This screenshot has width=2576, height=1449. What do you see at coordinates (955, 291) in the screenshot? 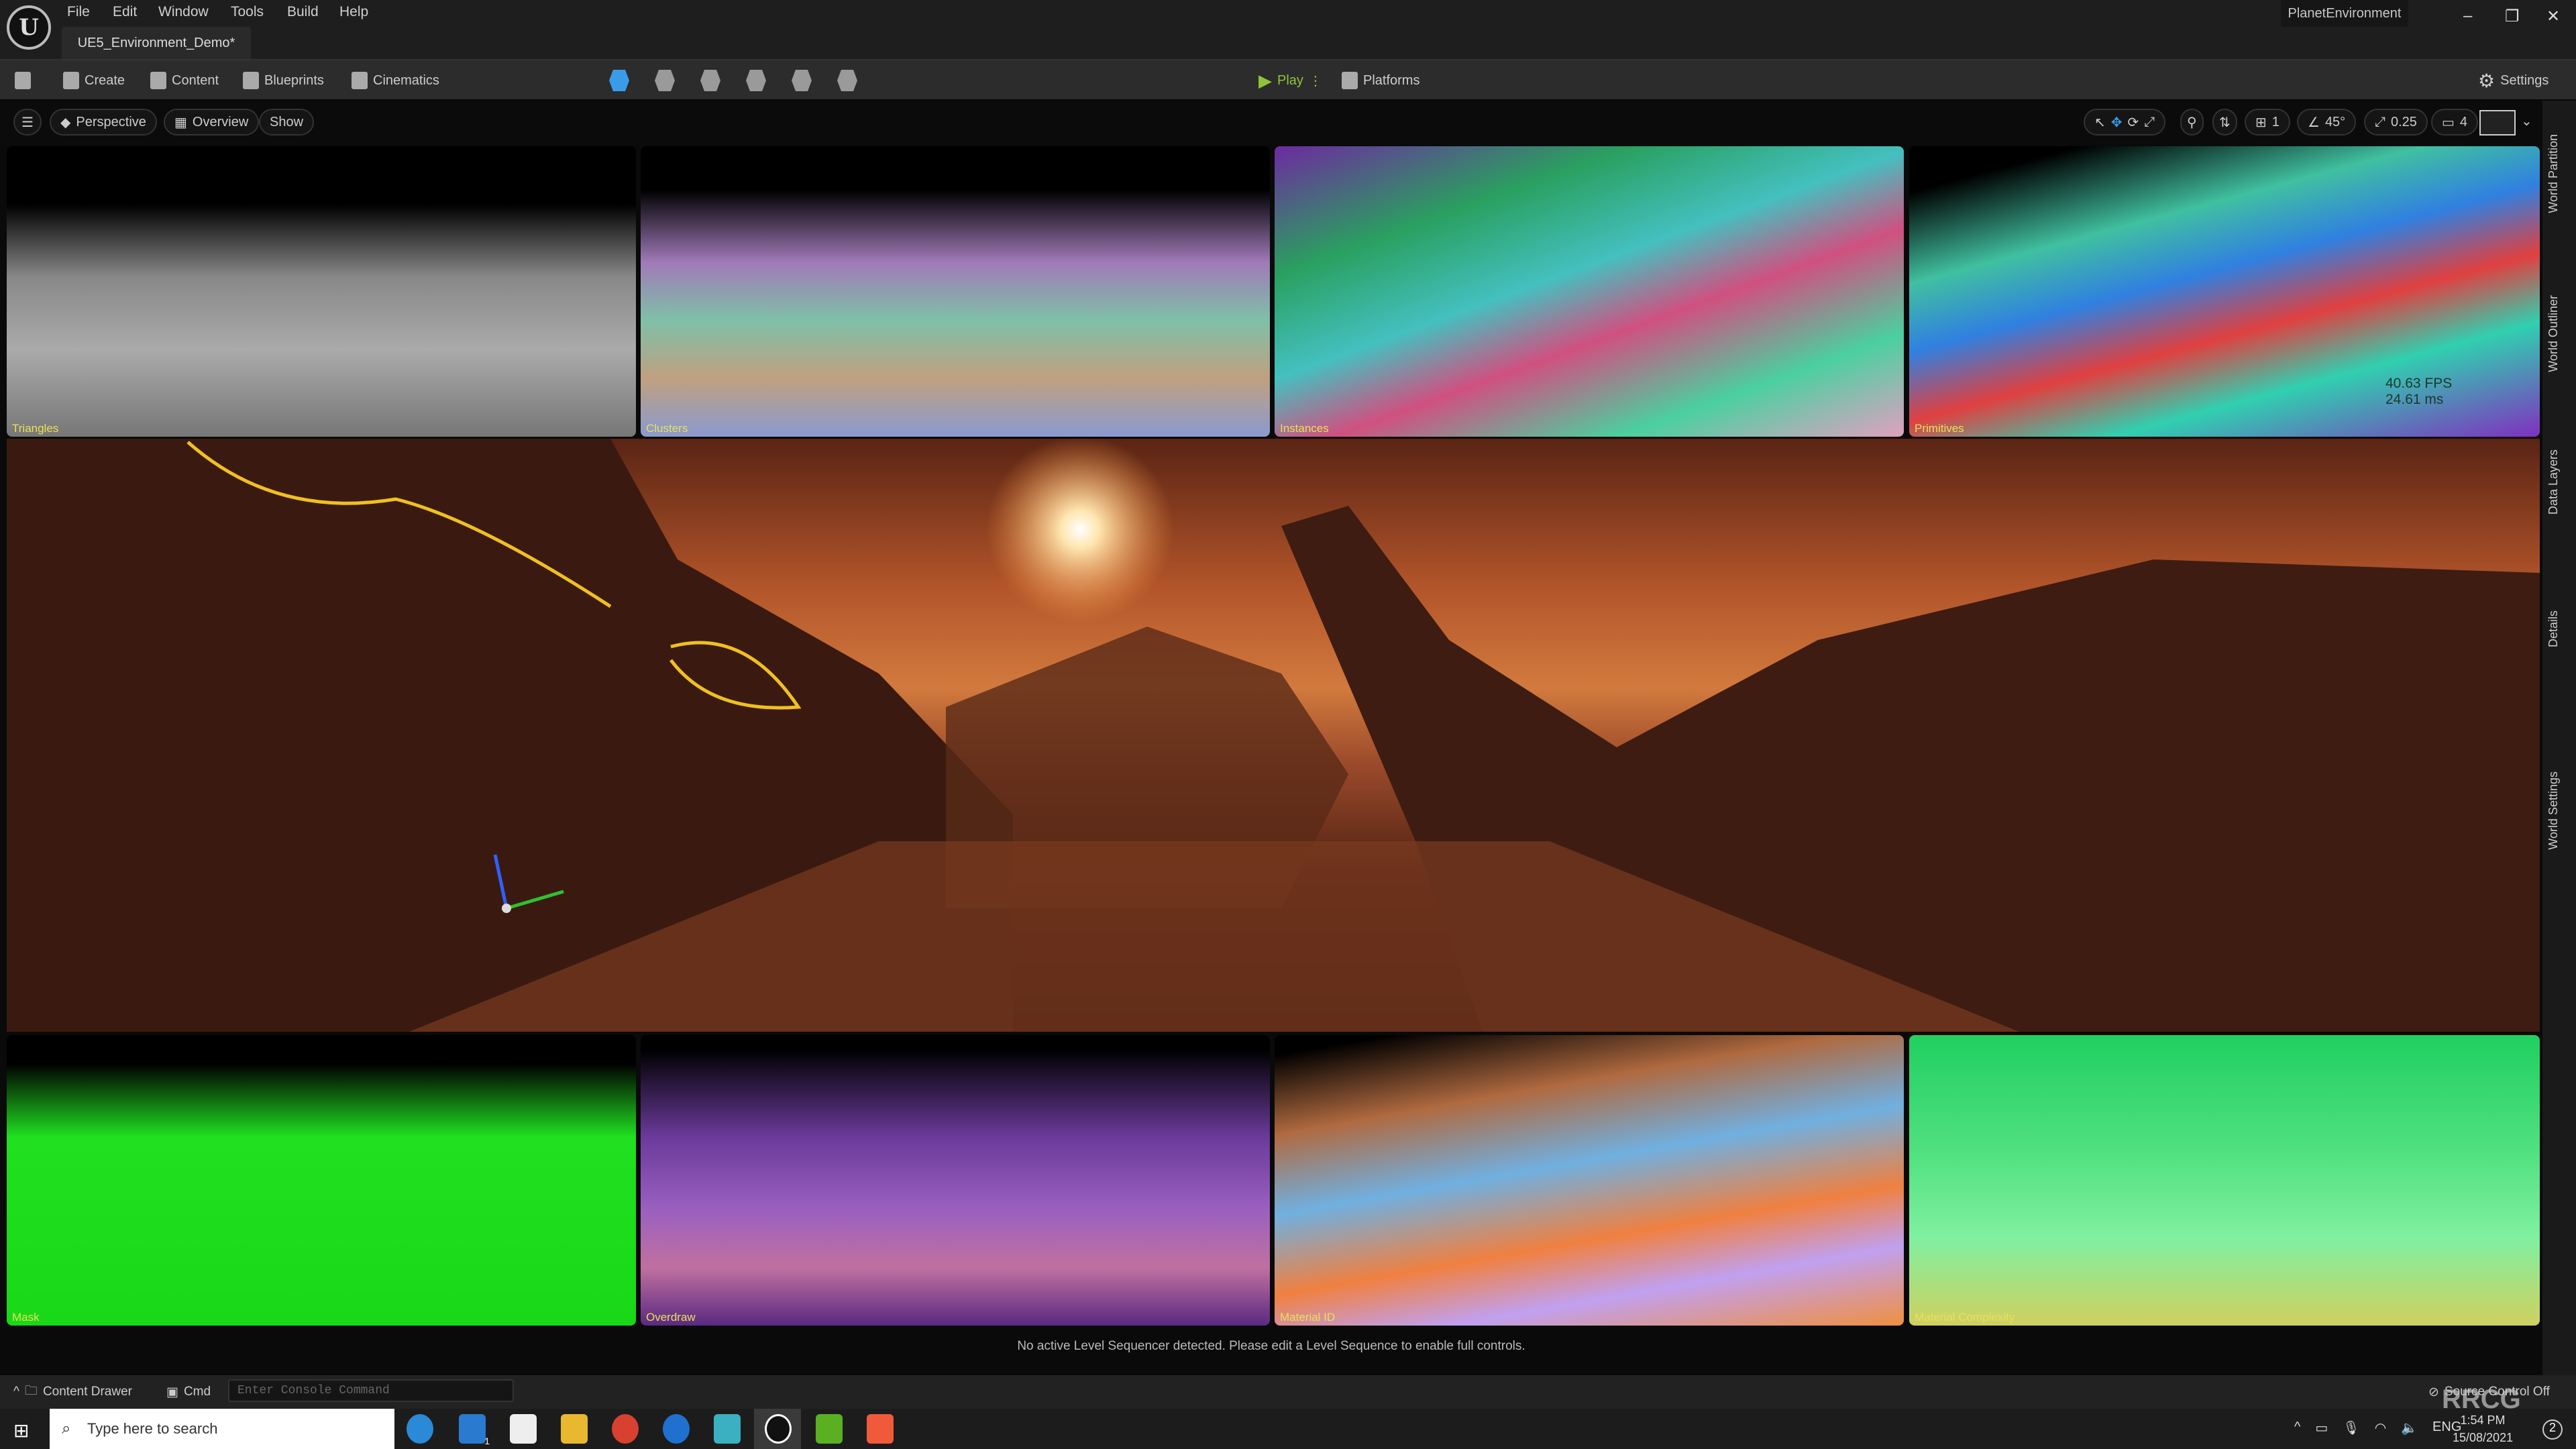
I see `view-clusters: Clusters` at bounding box center [955, 291].